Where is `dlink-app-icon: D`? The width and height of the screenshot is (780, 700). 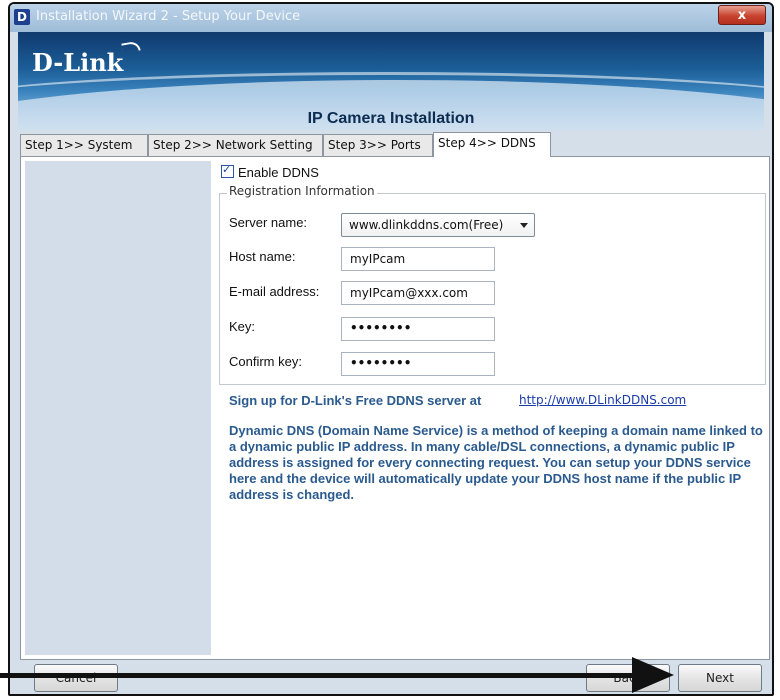 dlink-app-icon: D is located at coordinates (22, 17).